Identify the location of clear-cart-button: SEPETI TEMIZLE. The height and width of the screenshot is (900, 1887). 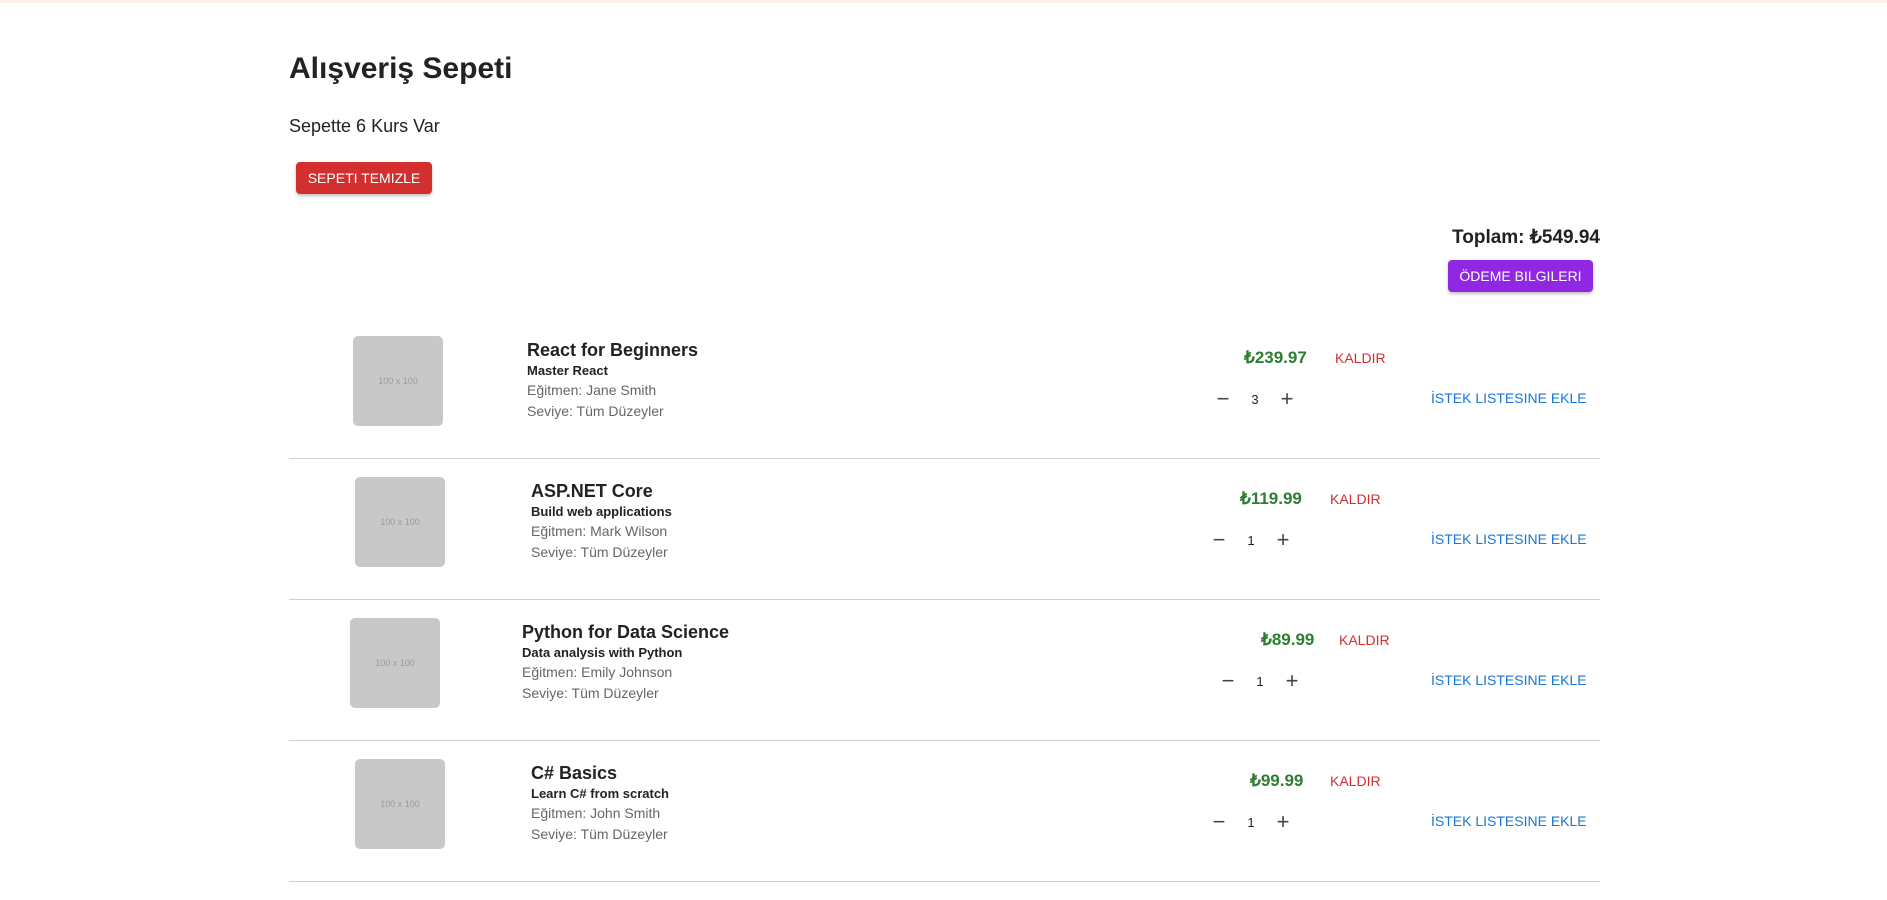
(364, 178).